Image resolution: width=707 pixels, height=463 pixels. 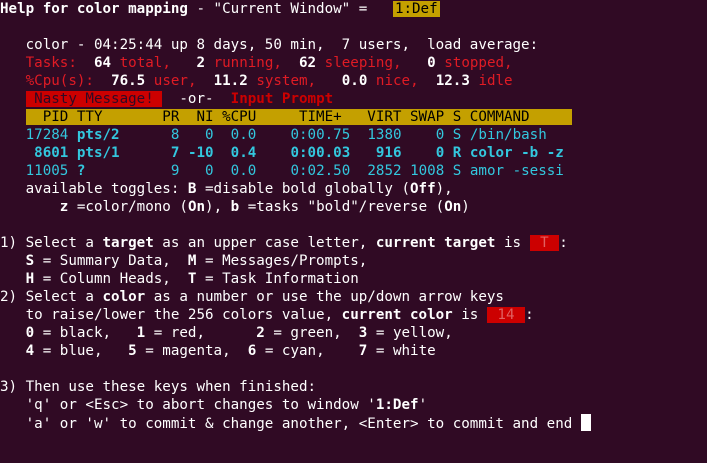 What do you see at coordinates (440, 153) in the screenshot?
I see `row-swap: 0` at bounding box center [440, 153].